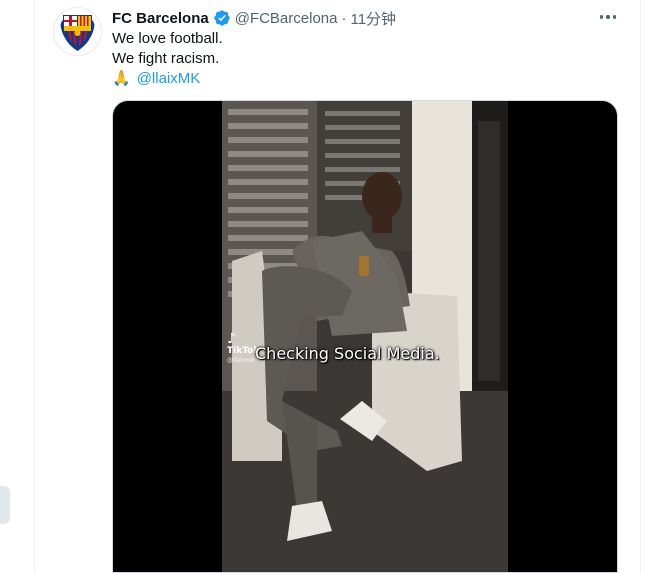  What do you see at coordinates (286, 18) in the screenshot?
I see `user-handle: @FCBarcelona` at bounding box center [286, 18].